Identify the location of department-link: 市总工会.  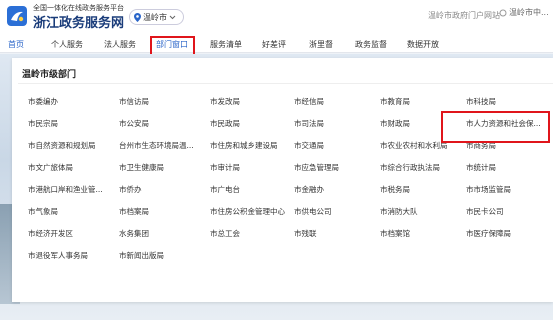
(225, 233).